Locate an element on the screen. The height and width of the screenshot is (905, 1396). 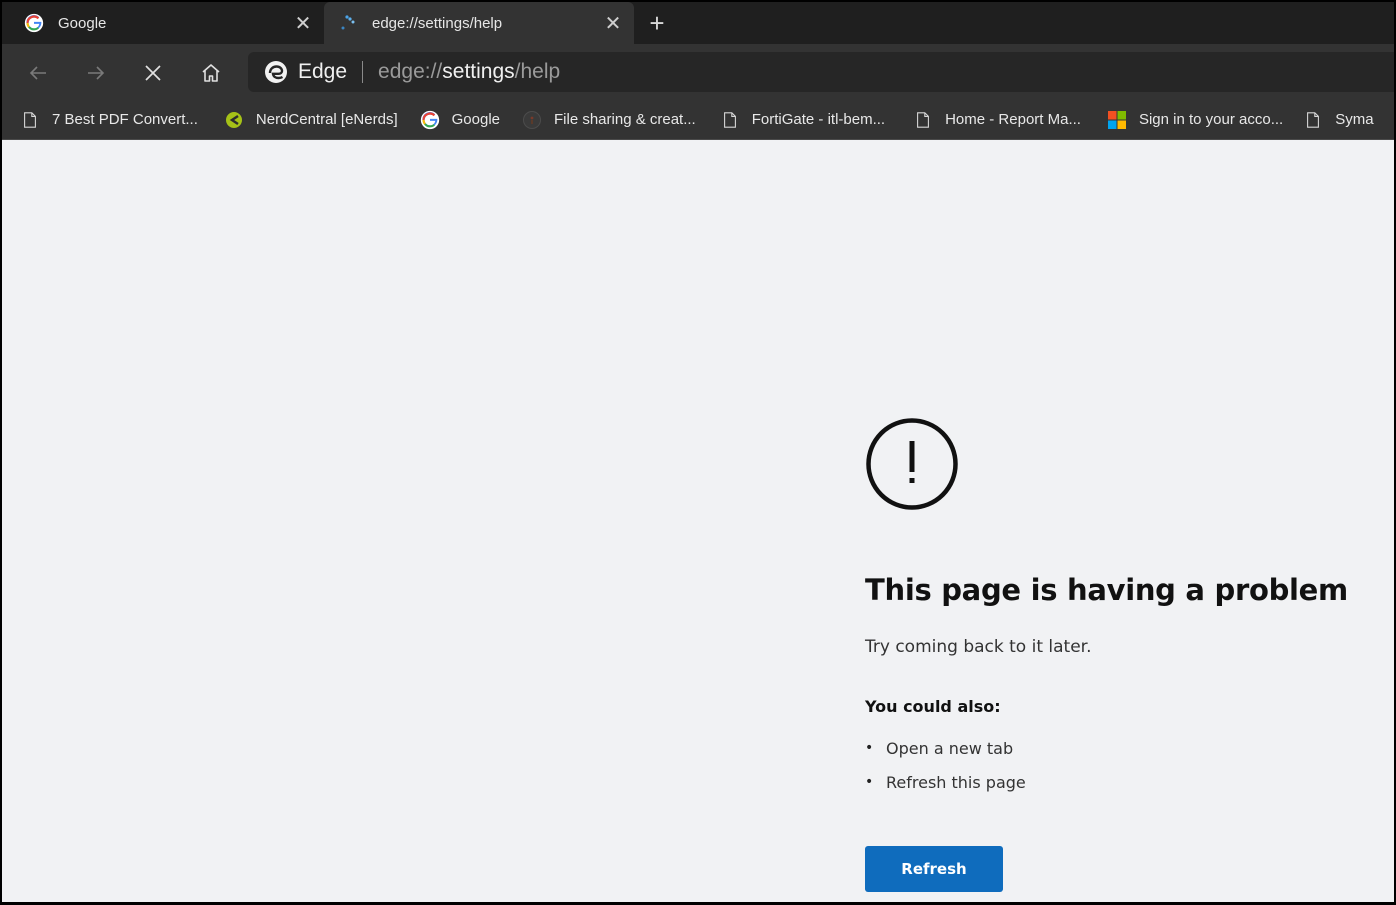
suggestion-item: • Open a new tab is located at coordinates (945, 748).